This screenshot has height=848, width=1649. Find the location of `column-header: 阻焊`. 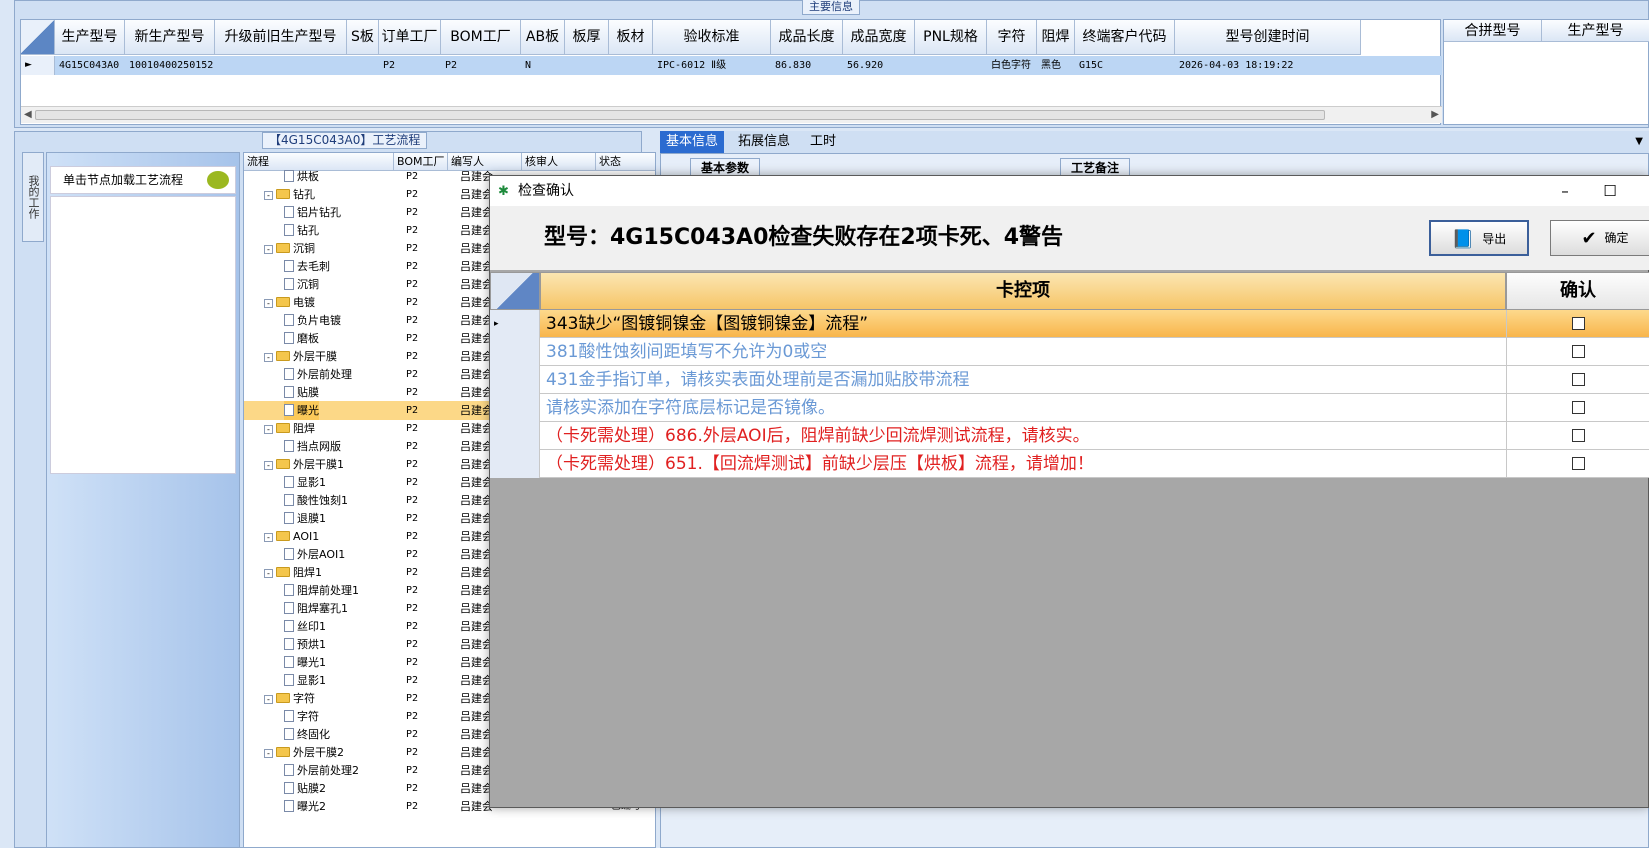

column-header: 阻焊 is located at coordinates (1056, 37).